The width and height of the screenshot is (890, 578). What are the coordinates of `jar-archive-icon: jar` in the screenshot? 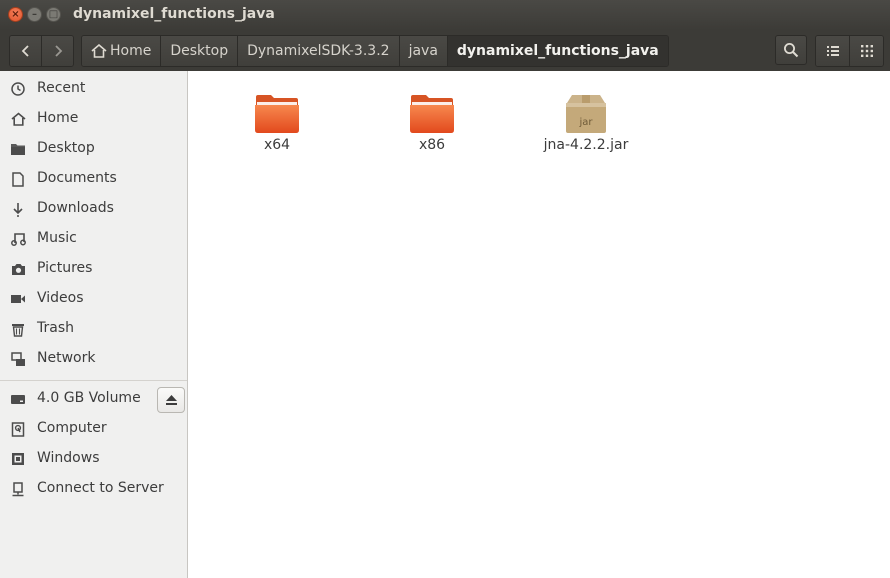 It's located at (586, 114).